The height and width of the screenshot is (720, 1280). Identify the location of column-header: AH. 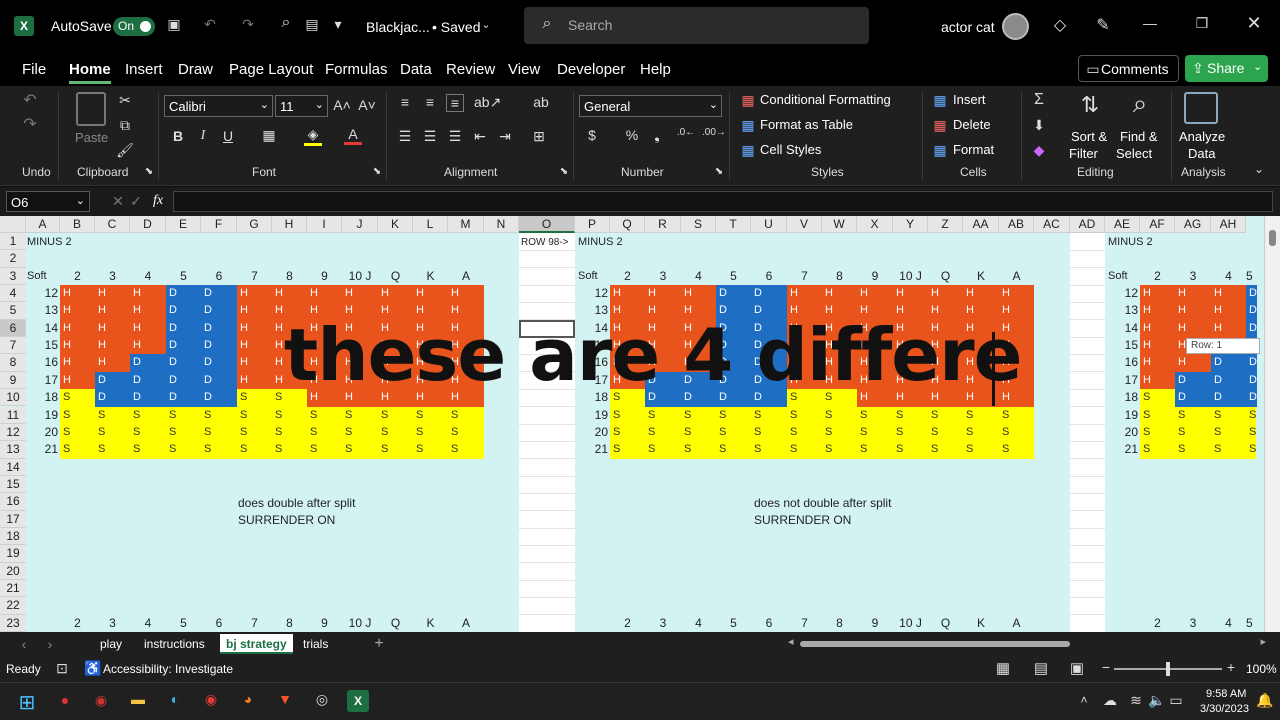
(1228, 224).